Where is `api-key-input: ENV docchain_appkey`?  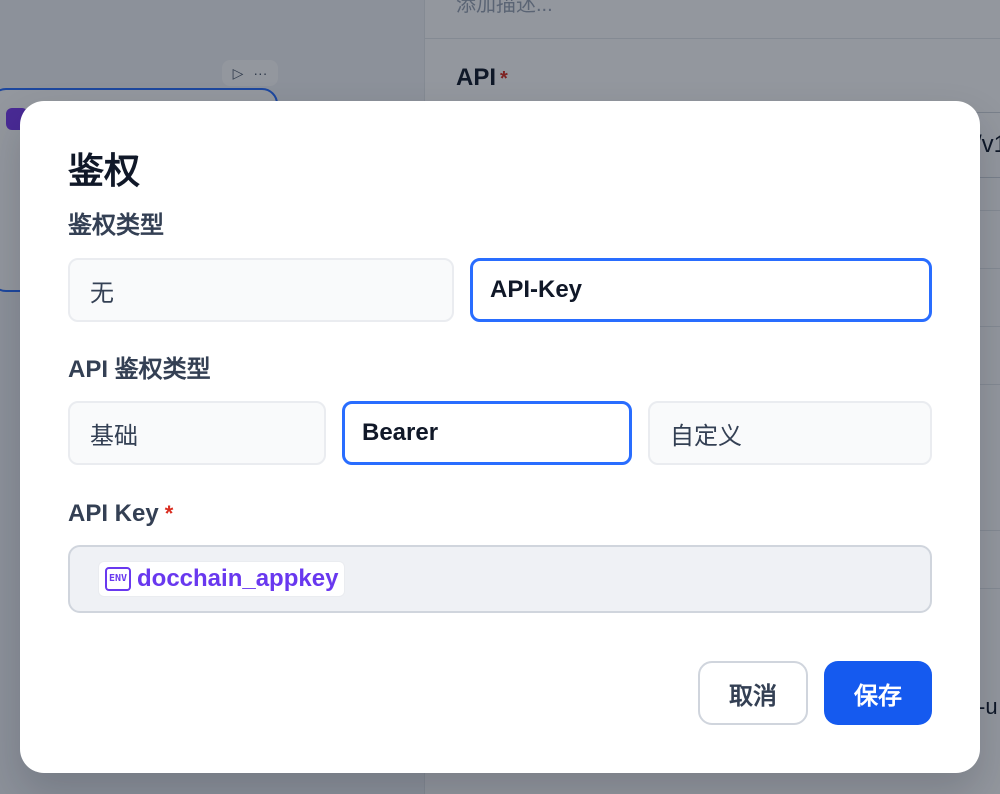 api-key-input: ENV docchain_appkey is located at coordinates (500, 579).